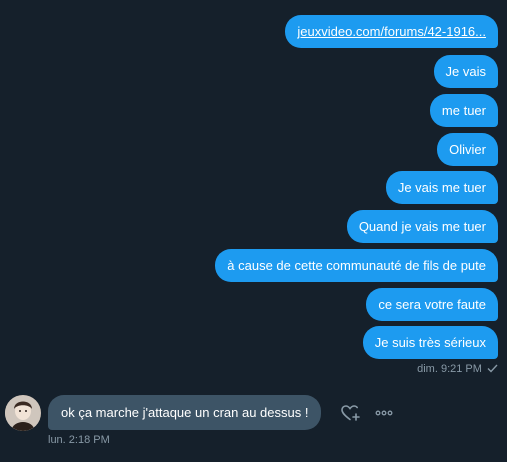  Describe the element at coordinates (492, 368) in the screenshot. I see `check-icon` at that location.